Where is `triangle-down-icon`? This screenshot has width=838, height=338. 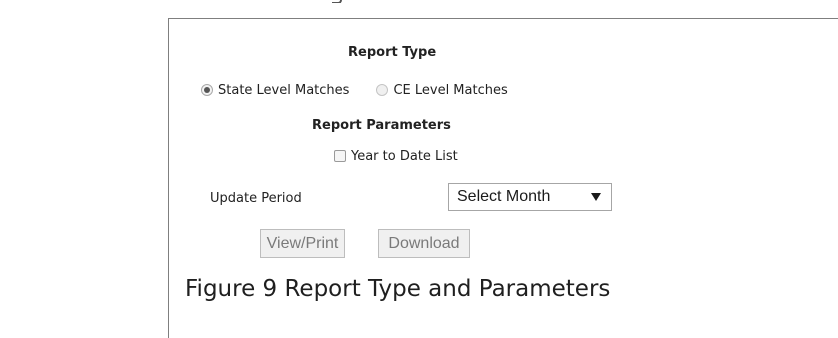 triangle-down-icon is located at coordinates (596, 197).